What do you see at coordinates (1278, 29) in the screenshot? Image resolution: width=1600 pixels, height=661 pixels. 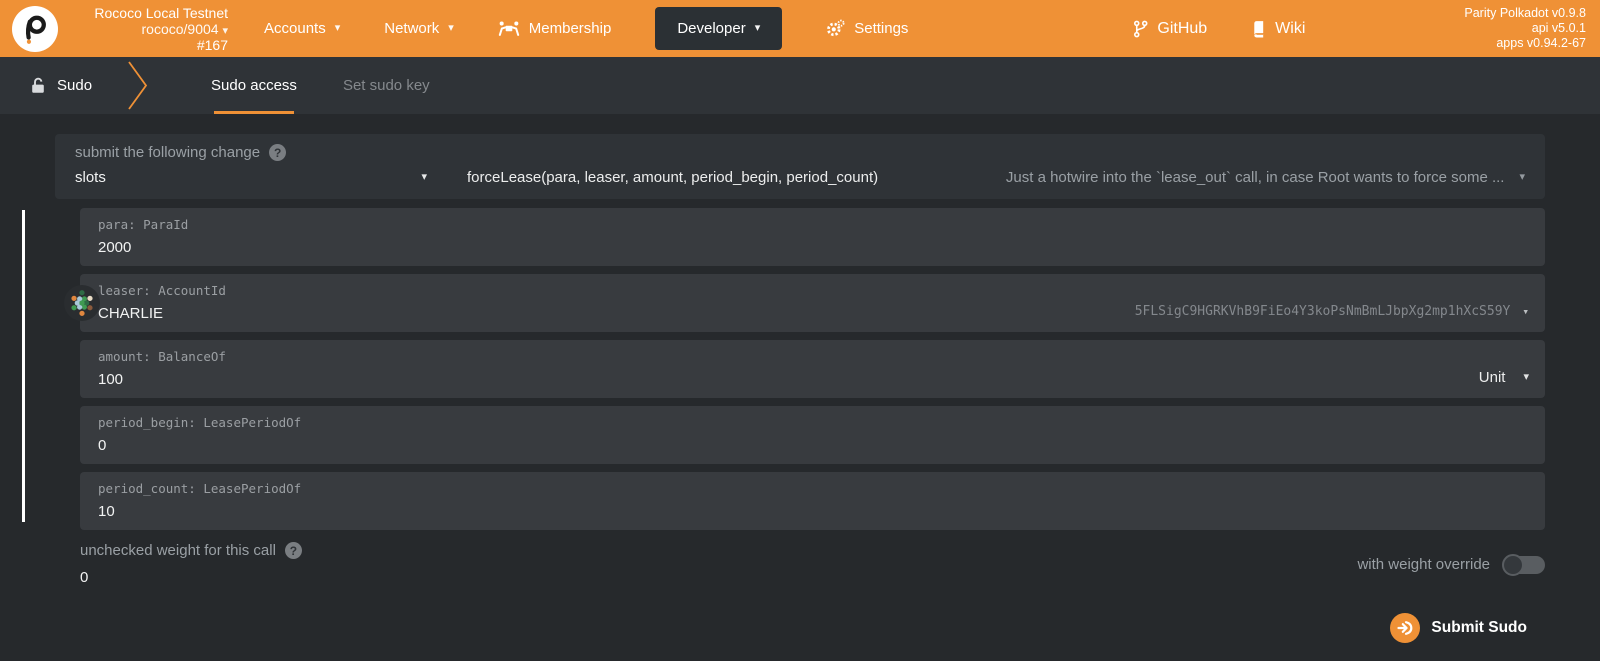 I see `link-wiki: Wiki` at bounding box center [1278, 29].